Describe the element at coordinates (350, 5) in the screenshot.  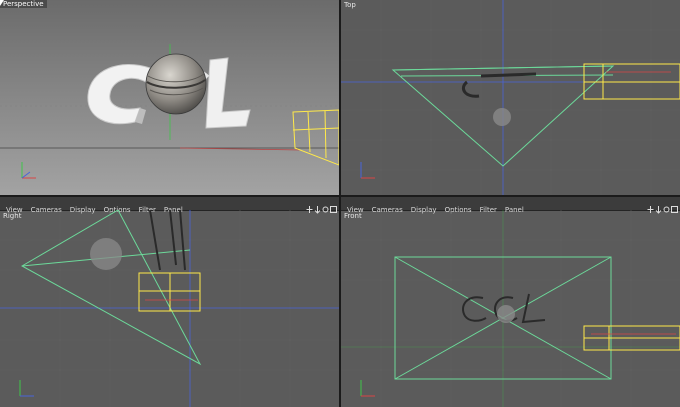
I see `viewport-title: Top` at that location.